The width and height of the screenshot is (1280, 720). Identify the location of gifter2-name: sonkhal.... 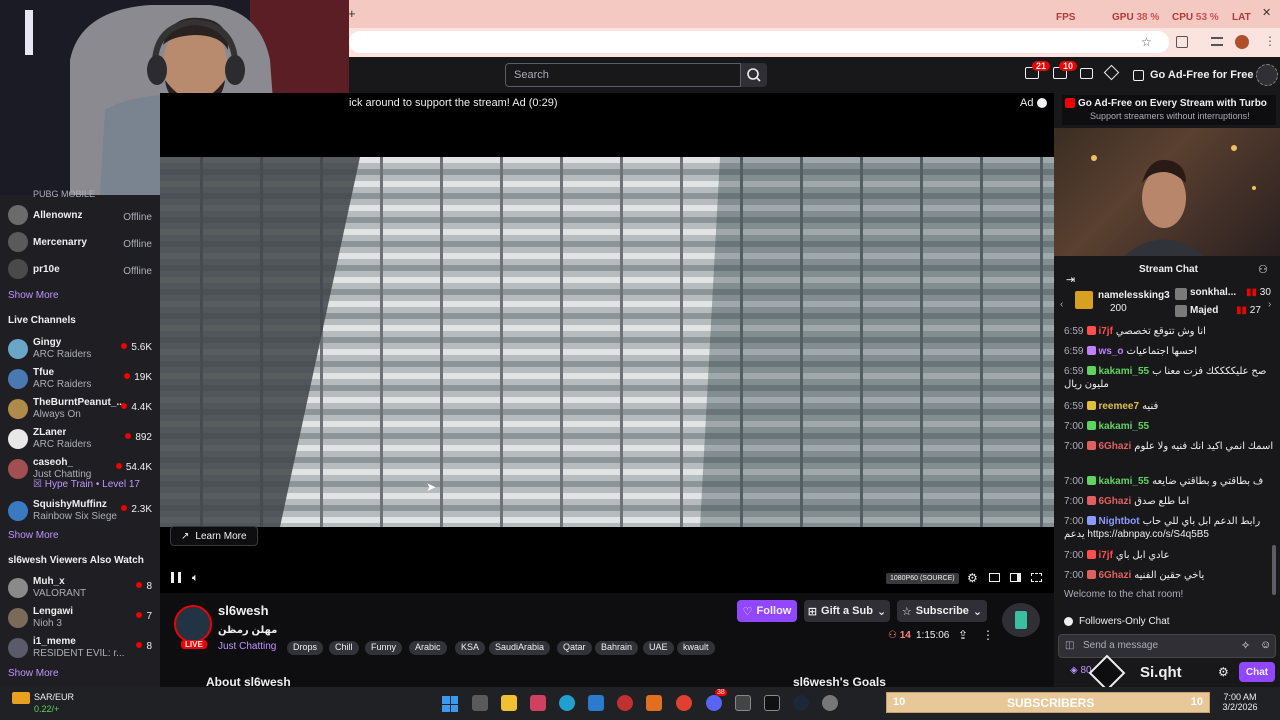
(1213, 292).